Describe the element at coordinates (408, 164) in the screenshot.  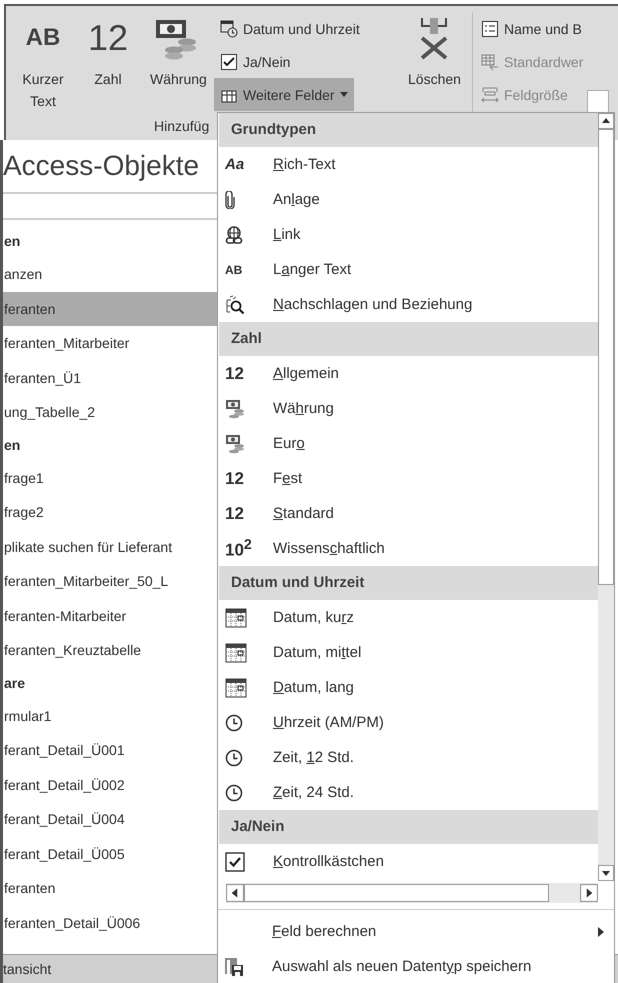
I see `menu-item: Aa Rich-Text` at that location.